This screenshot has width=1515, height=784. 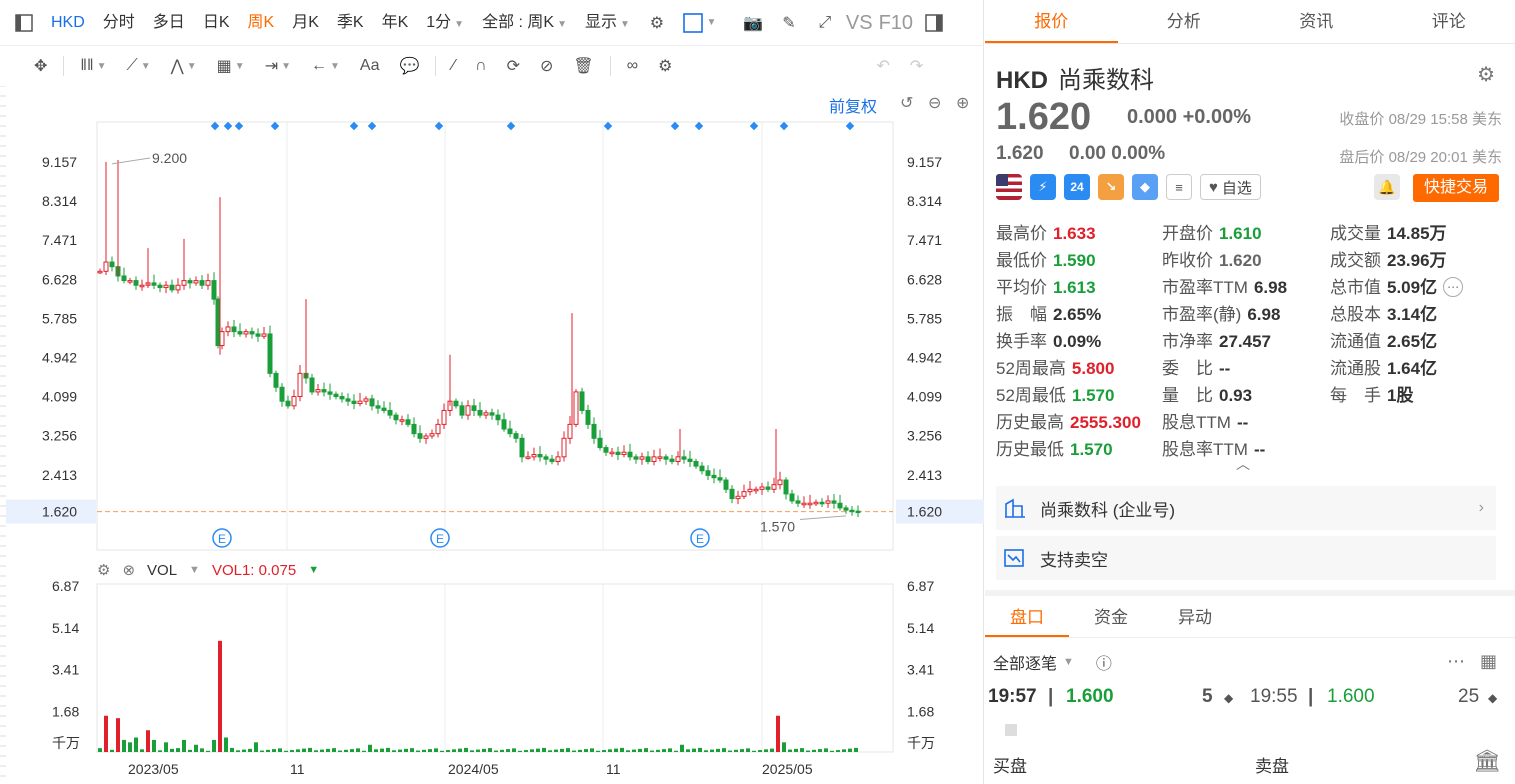 I want to click on magnet-icon: ∩, so click(x=481, y=66).